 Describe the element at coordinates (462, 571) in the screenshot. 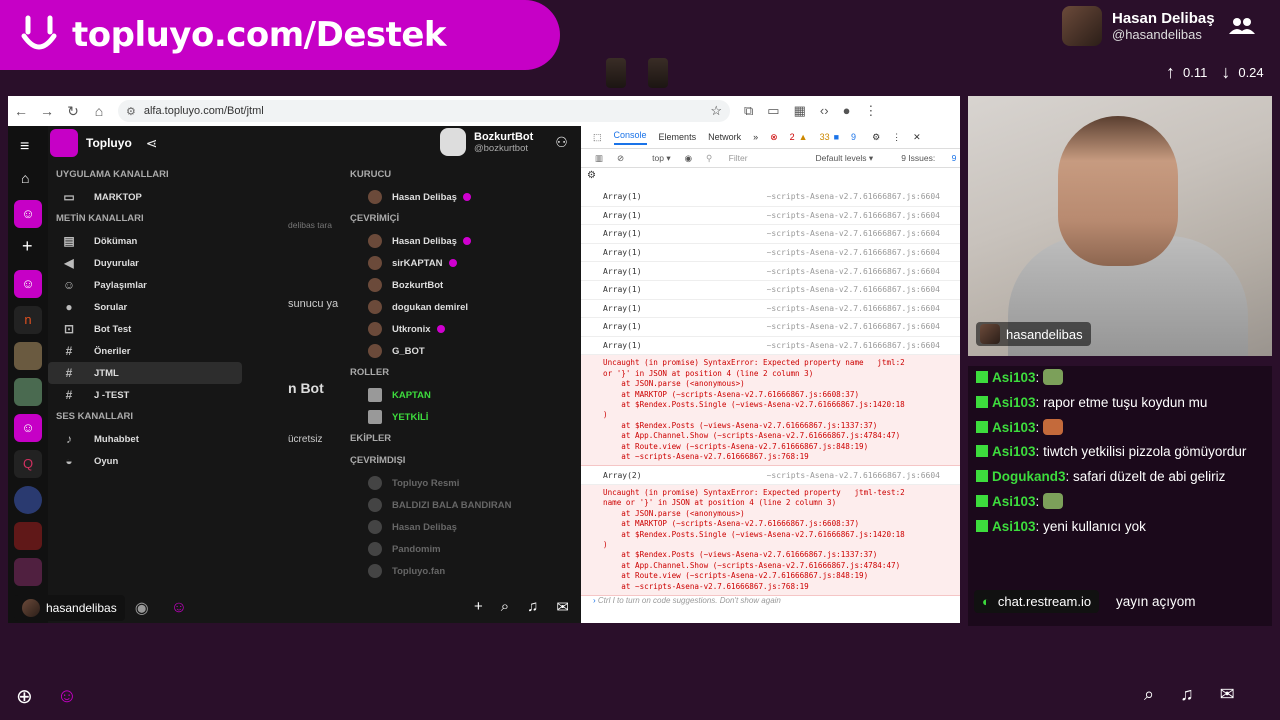

I see `member-row: Topluyo.fan` at that location.